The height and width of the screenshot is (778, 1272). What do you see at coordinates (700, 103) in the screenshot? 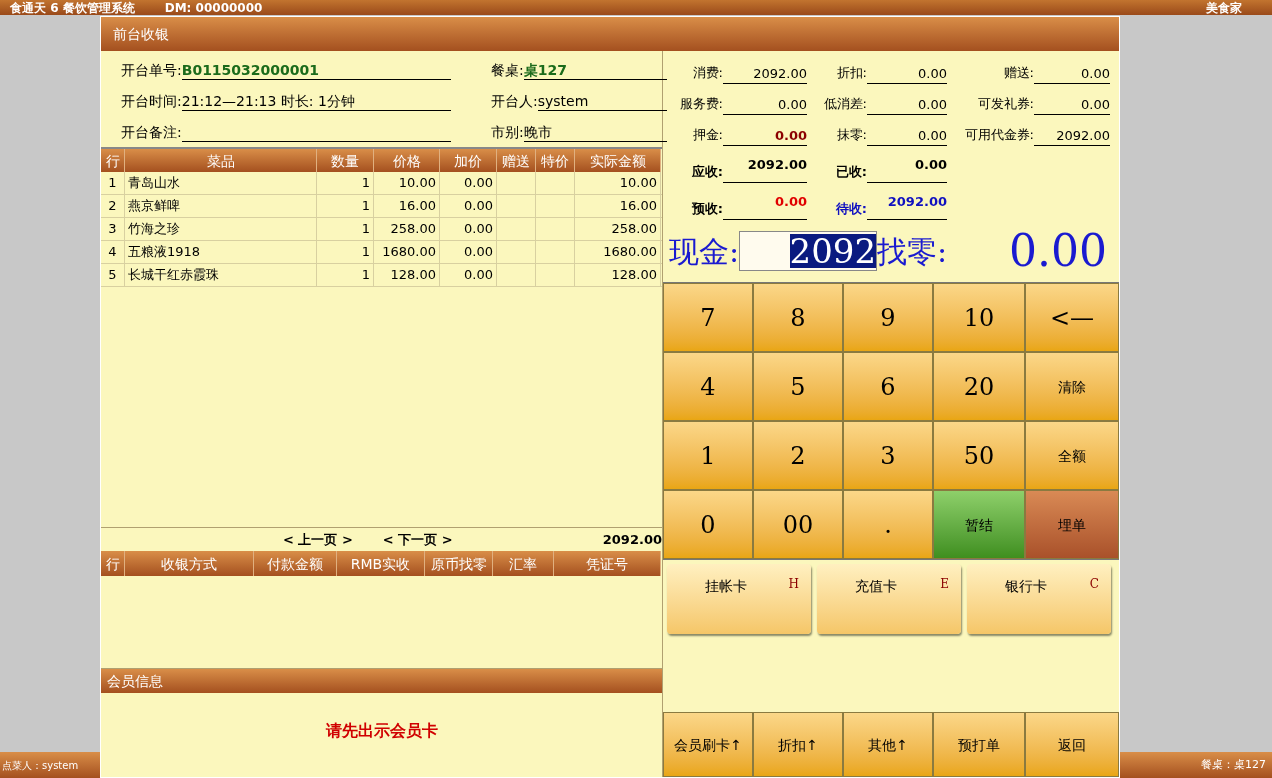
I see `summary-label: 服务费:` at bounding box center [700, 103].